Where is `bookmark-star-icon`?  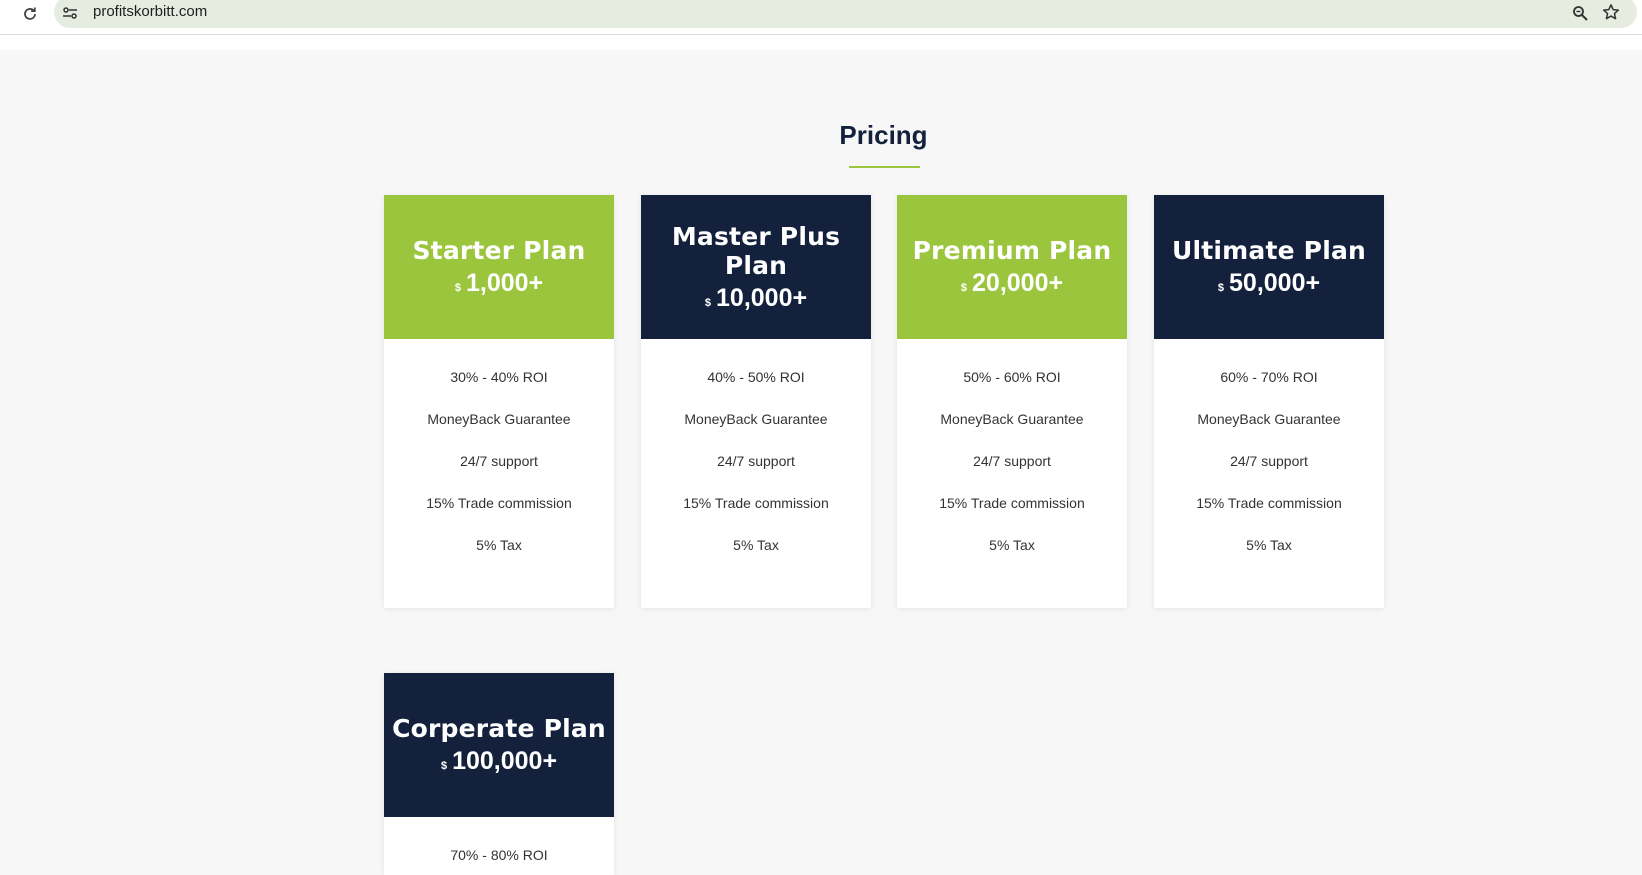 bookmark-star-icon is located at coordinates (1611, 12).